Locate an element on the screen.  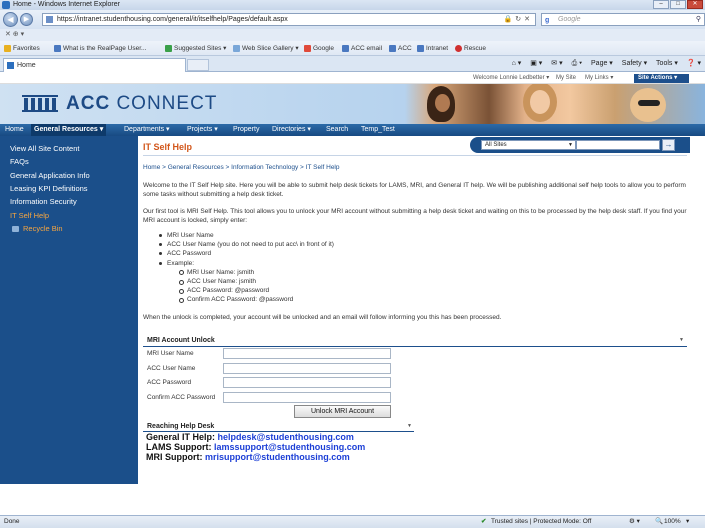
unlock-mri-account-button: Unlock MRI Account is located at coordinates (342, 411).